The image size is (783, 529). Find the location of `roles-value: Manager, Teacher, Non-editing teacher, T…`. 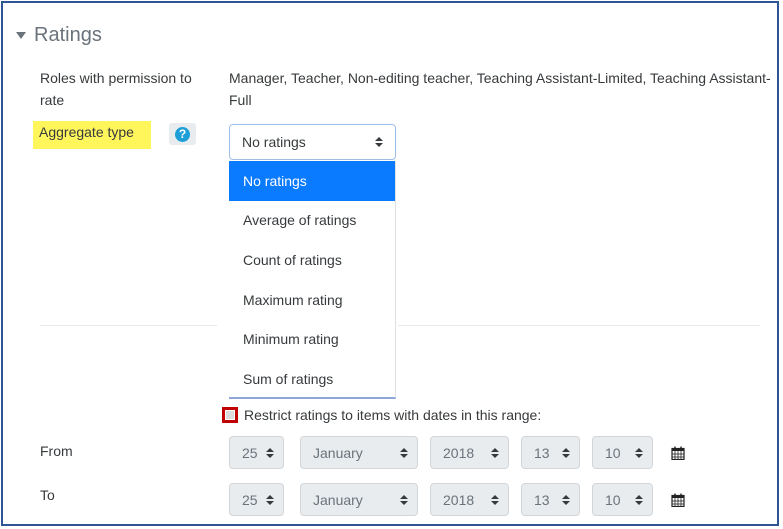

roles-value: Manager, Teacher, Non-editing teacher, T… is located at coordinates (500, 89).